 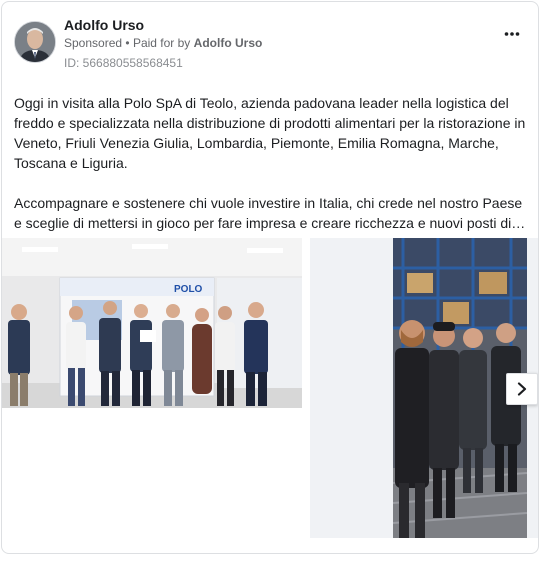 What do you see at coordinates (93, 43) in the screenshot?
I see `sponsored-label: Sponsored` at bounding box center [93, 43].